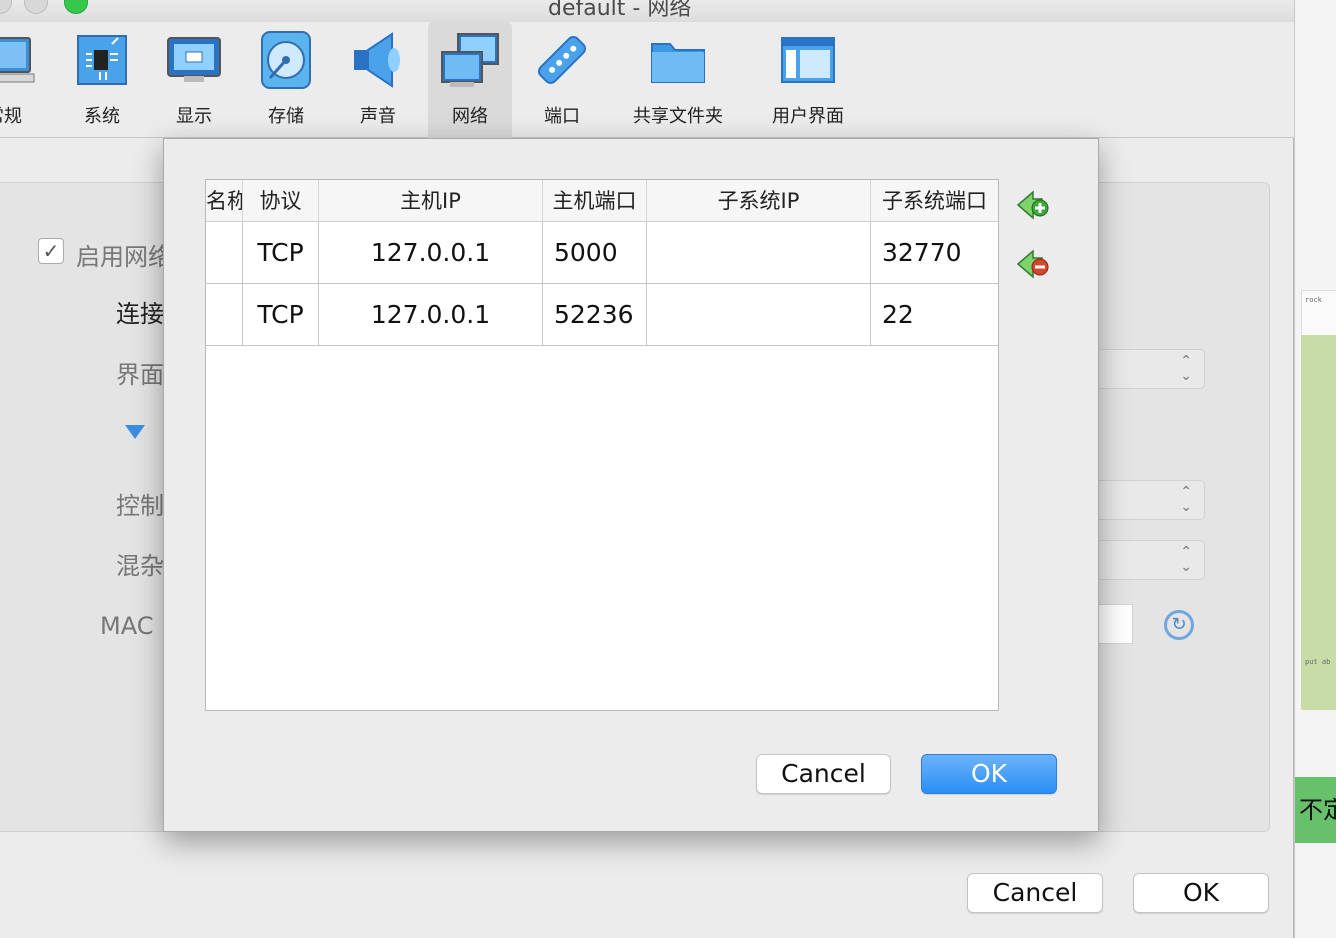 This screenshot has width=1336, height=938. What do you see at coordinates (6, 7) in the screenshot?
I see `close-window-button` at bounding box center [6, 7].